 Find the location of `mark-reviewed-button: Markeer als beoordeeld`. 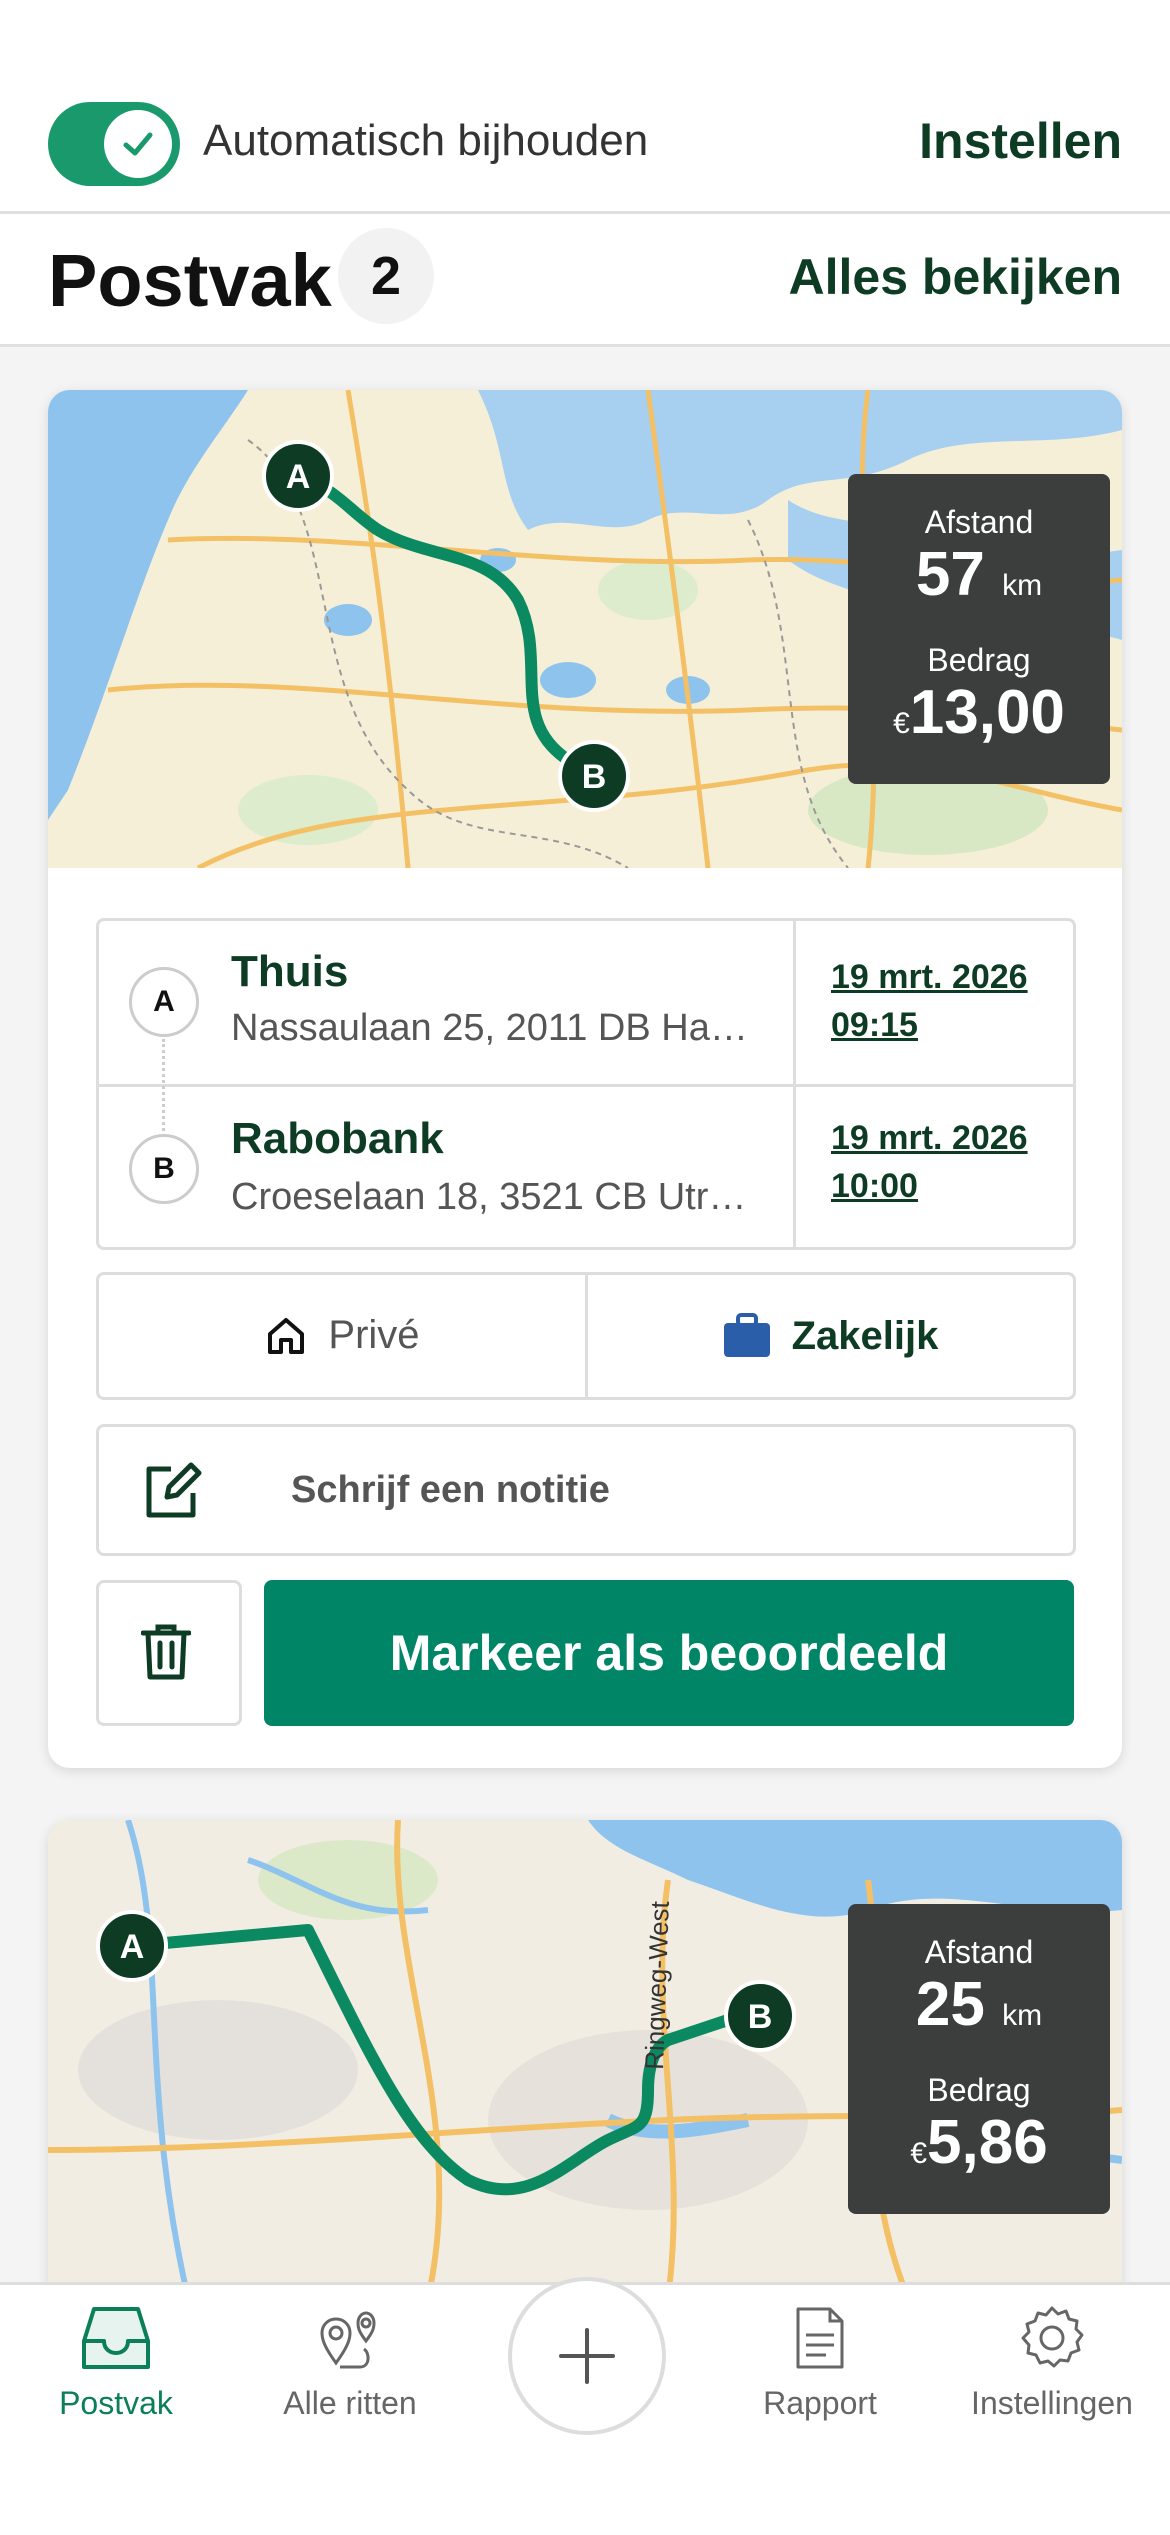

mark-reviewed-button: Markeer als beoordeeld is located at coordinates (669, 1653).